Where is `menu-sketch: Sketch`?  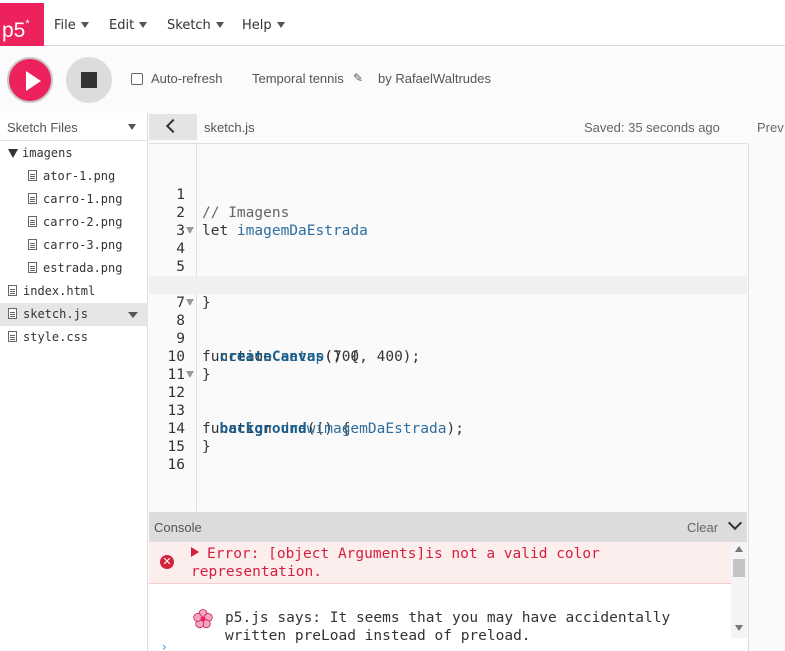 menu-sketch: Sketch is located at coordinates (195, 25).